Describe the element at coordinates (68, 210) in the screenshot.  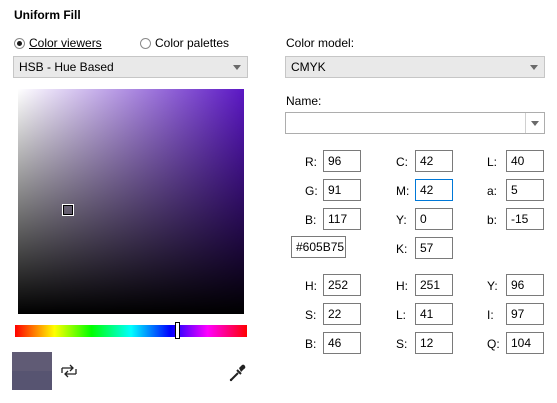
I see `color-picker-cursor` at that location.